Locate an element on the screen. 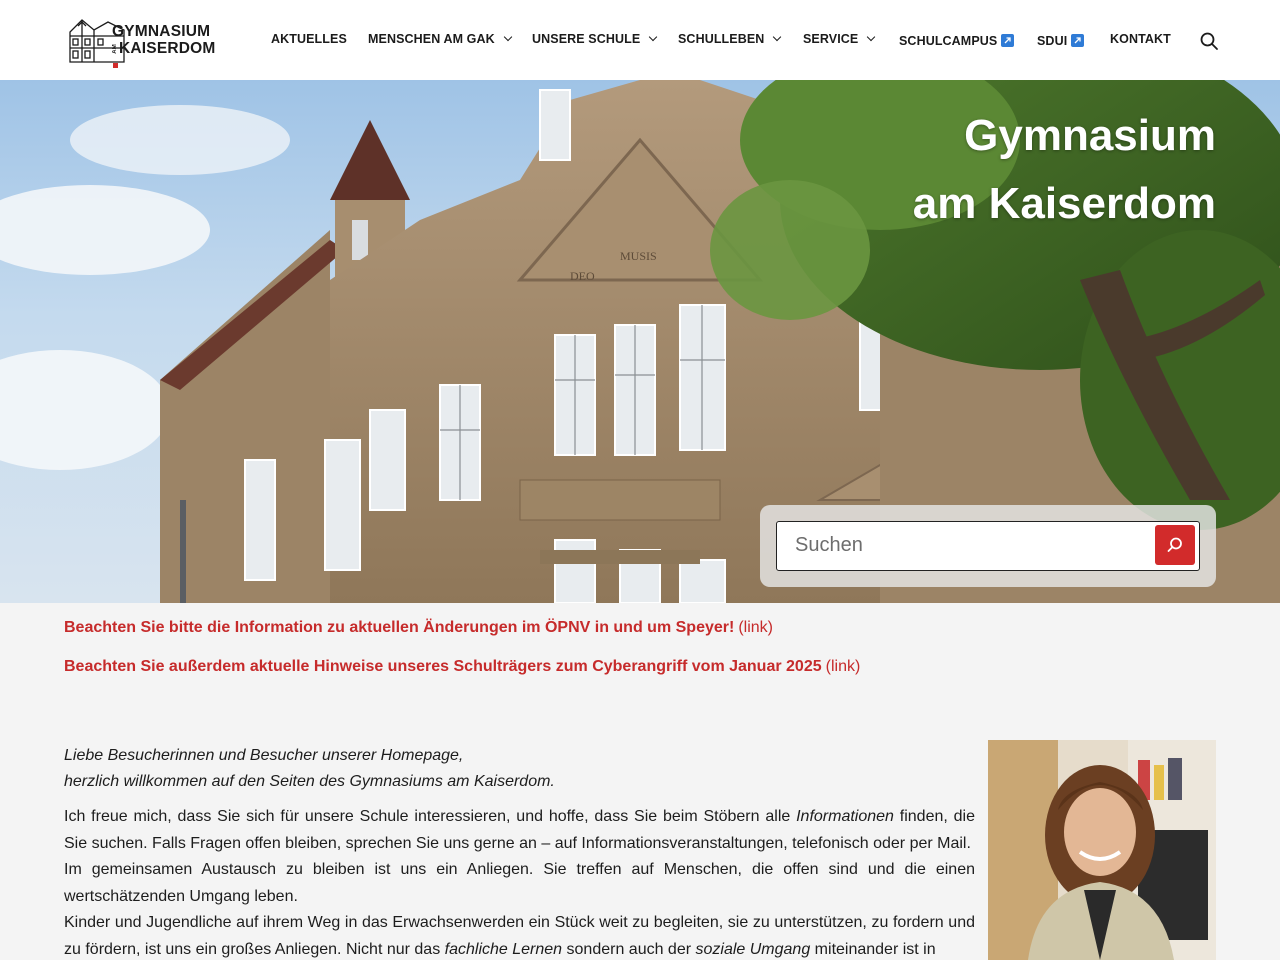  logo-text-gymnasium: GYMNASIUM is located at coordinates (161, 31).